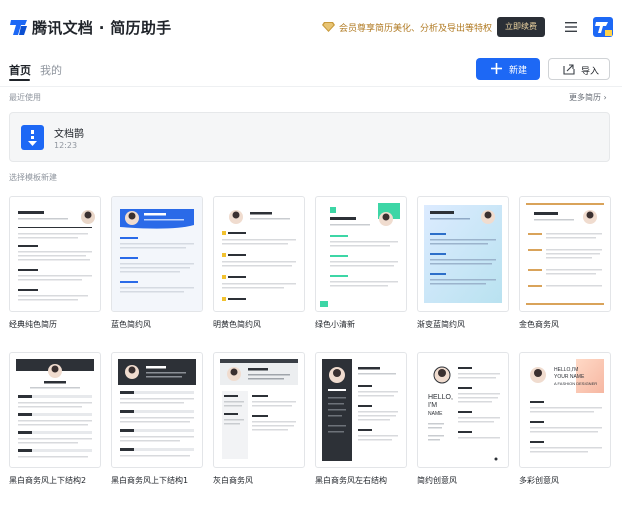 This screenshot has width=622, height=512. Describe the element at coordinates (66, 145) in the screenshot. I see `recent-doc-time: 12:23` at that location.